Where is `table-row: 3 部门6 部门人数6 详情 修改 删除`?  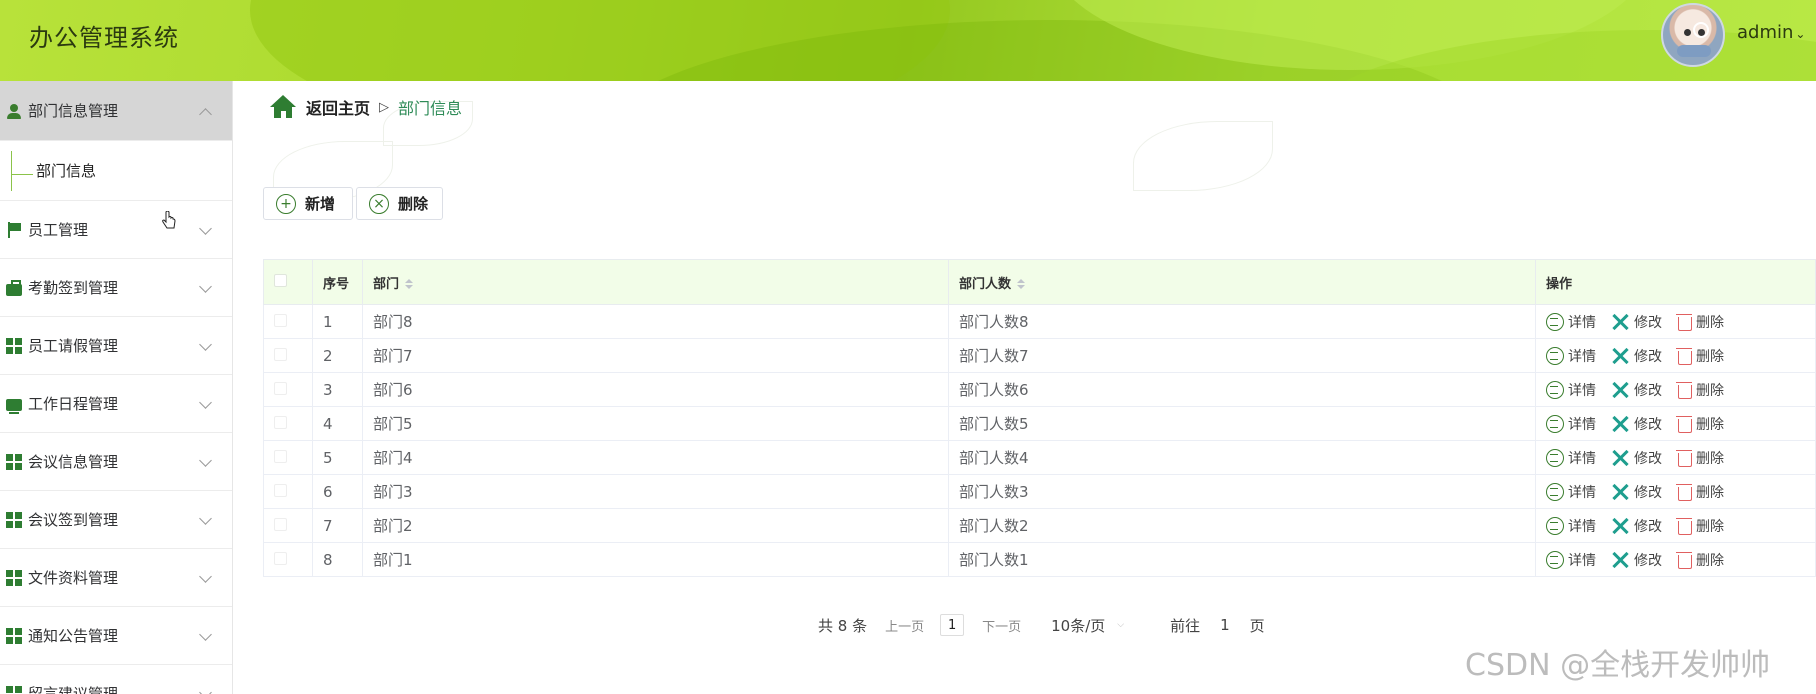 table-row: 3 部门6 部门人数6 详情 修改 删除 is located at coordinates (1039, 389).